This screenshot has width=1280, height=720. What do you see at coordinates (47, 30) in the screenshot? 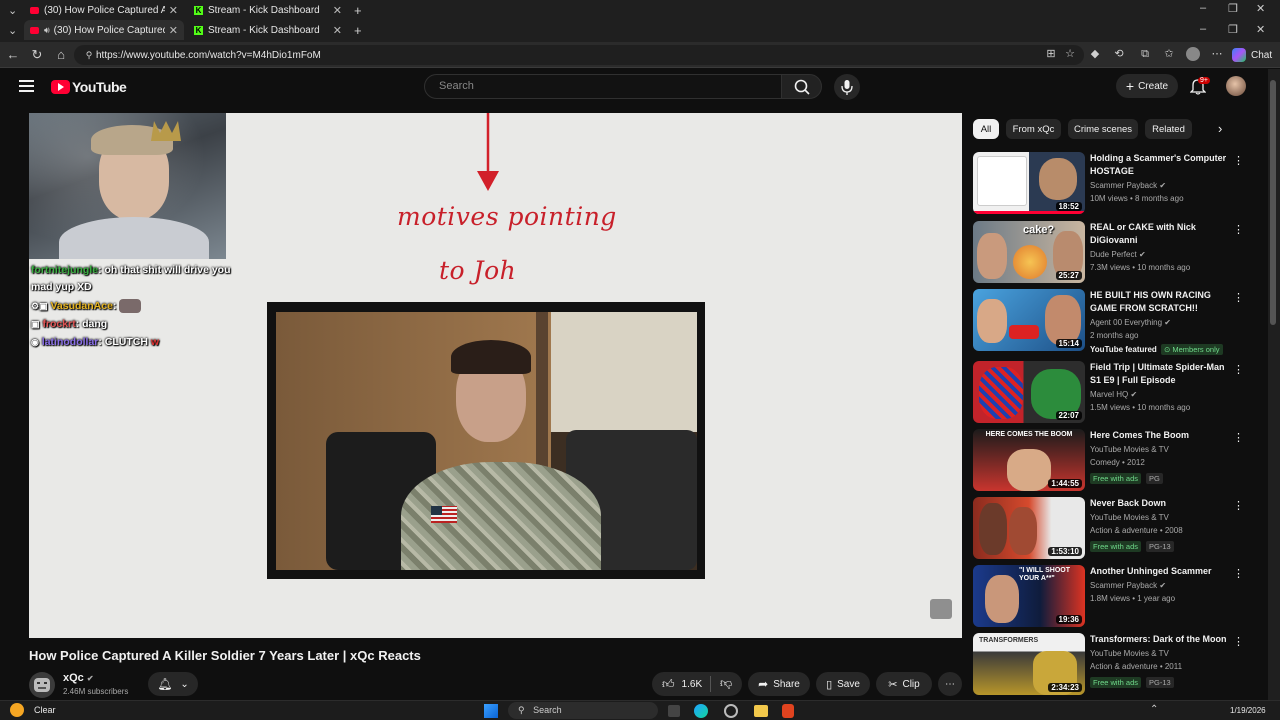
I see `speaker-icon: 🔊︎` at bounding box center [47, 30].